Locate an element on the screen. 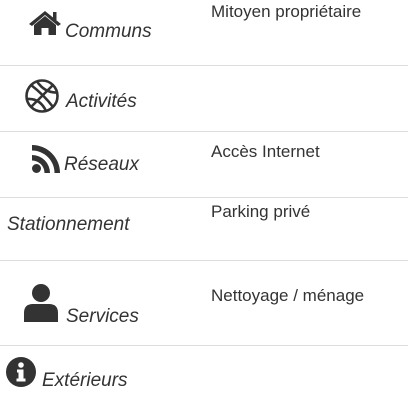 This screenshot has height=401, width=408. row-value: Nettoyage / ménage is located at coordinates (288, 295).